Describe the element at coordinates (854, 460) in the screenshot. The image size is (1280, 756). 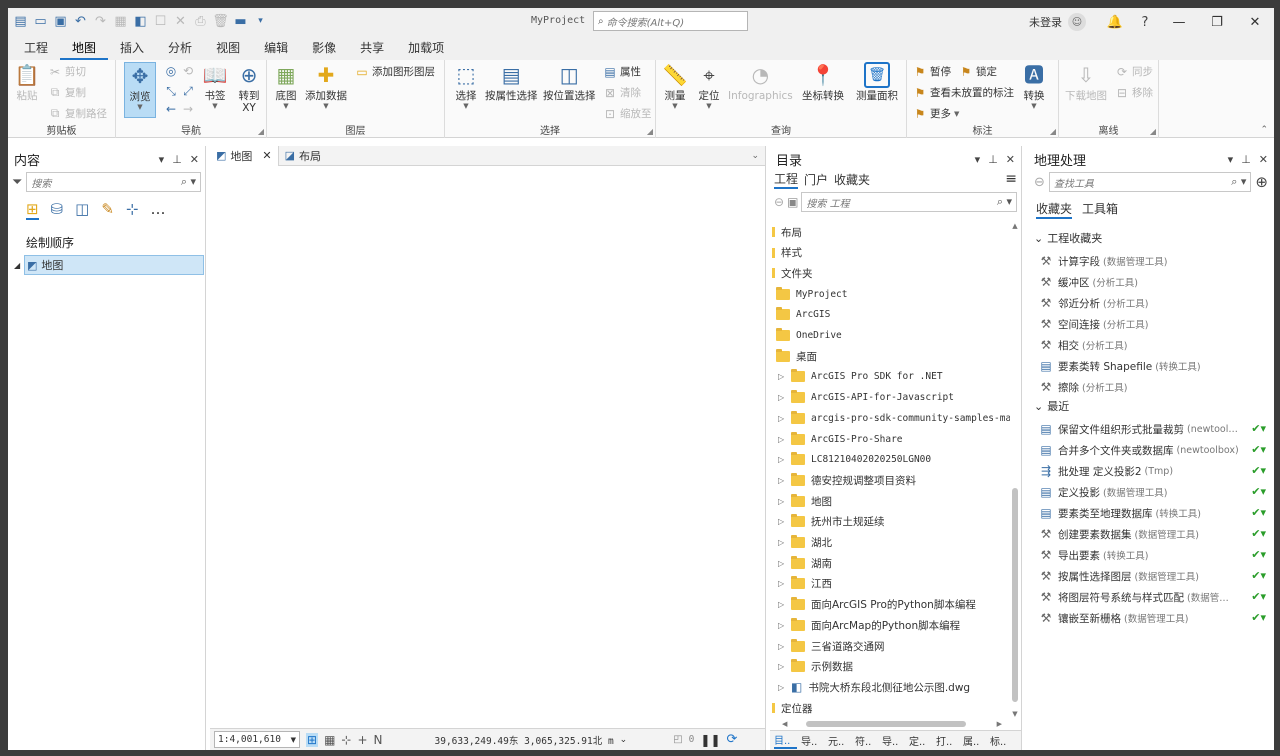
I see `catalog-item: ▷ LC81210402020250LGN00` at that location.